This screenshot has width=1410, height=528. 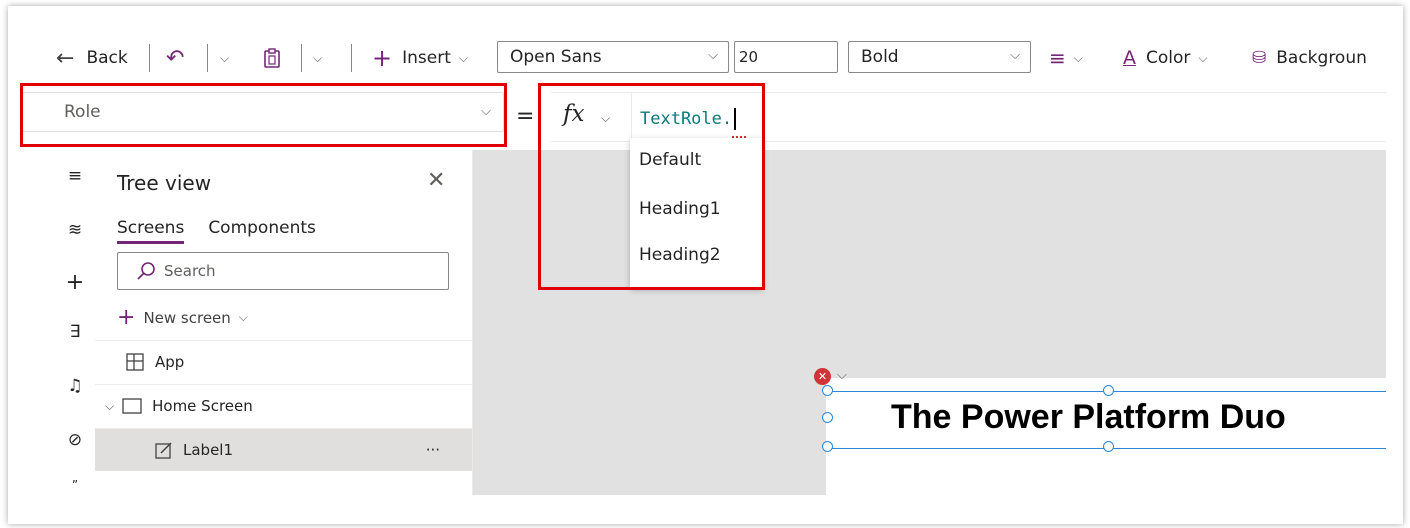 I want to click on back-button: ← Back, so click(x=92, y=58).